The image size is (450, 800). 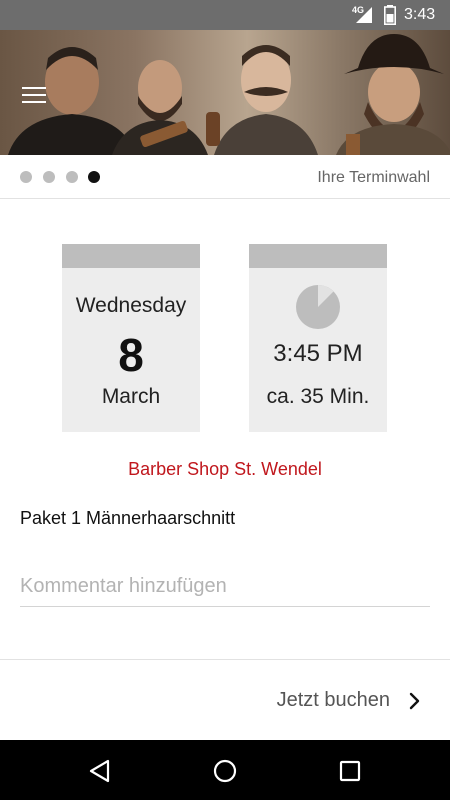 What do you see at coordinates (131, 396) in the screenshot?
I see `month: March` at bounding box center [131, 396].